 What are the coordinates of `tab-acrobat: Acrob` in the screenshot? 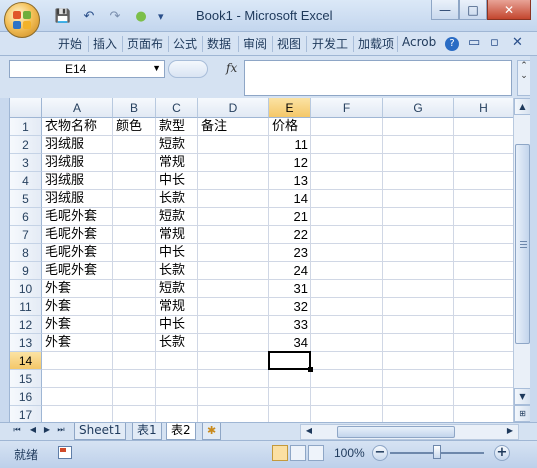 It's located at (419, 42).